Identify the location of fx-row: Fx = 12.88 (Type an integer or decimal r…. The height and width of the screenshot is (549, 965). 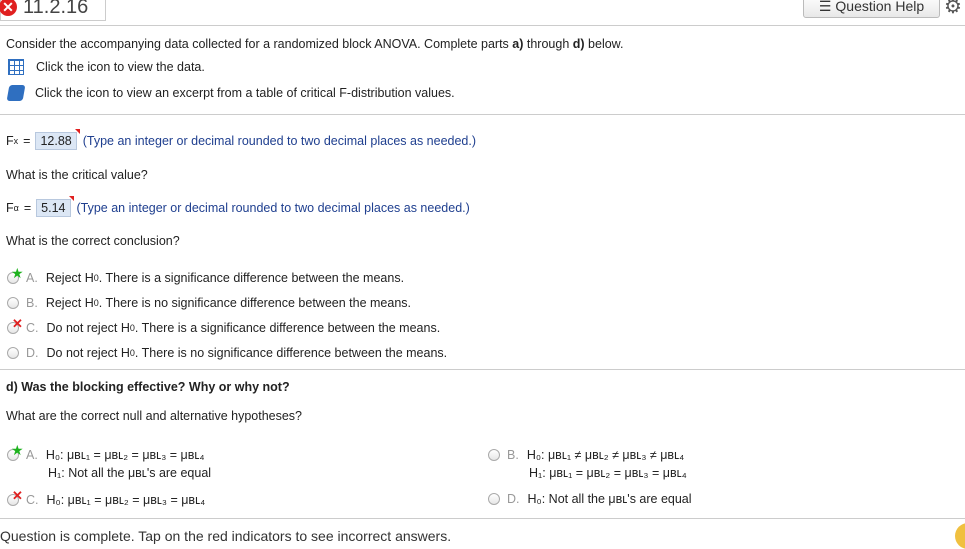
(241, 139).